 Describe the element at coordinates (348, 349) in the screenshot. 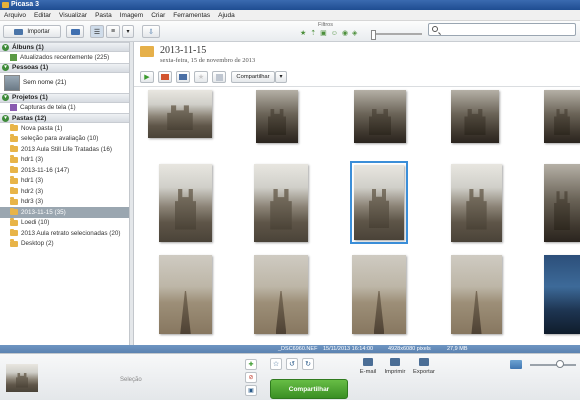

I see `status-datetime: 15/11/2013 16:14:00` at that location.